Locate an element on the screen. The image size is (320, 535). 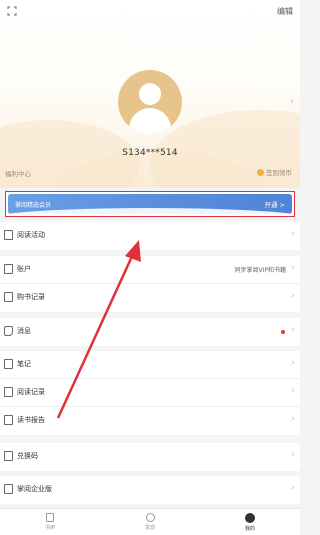
menu-group-account: 账户 同步掌阅VIP和书籍 › 购书记录 › is located at coordinates (150, 284).